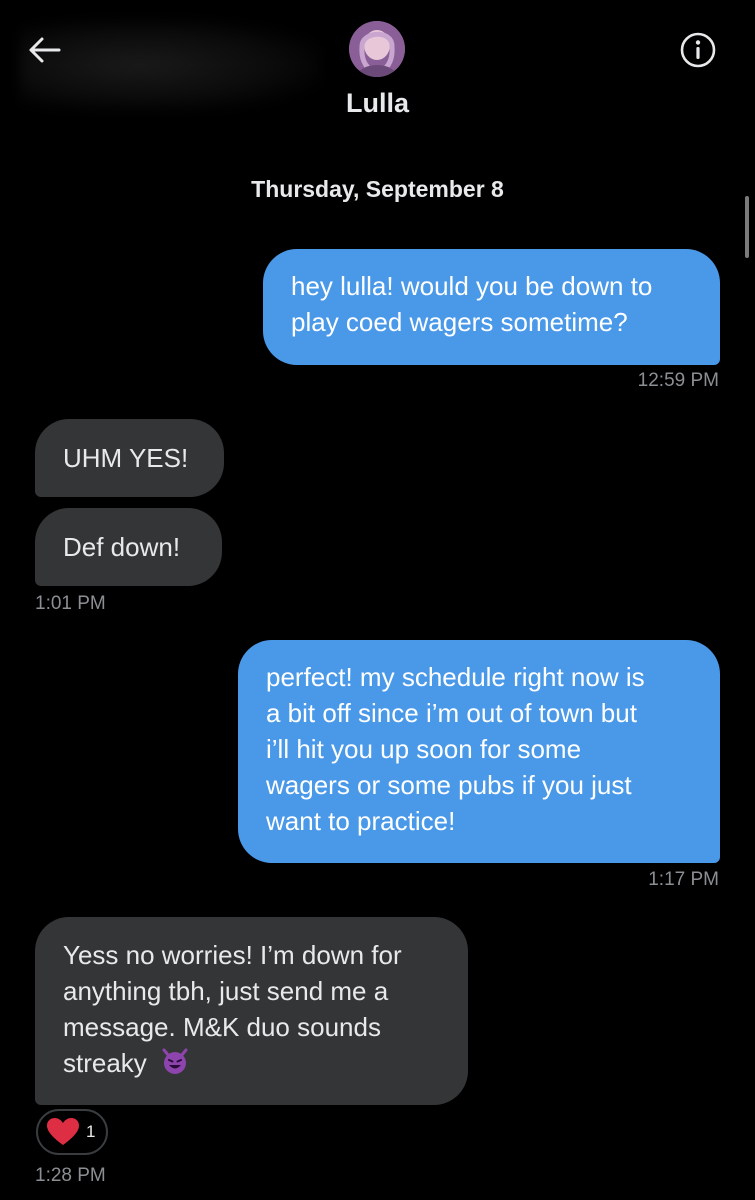 This screenshot has width=755, height=1200. I want to click on contact-name: Lulla, so click(377, 103).